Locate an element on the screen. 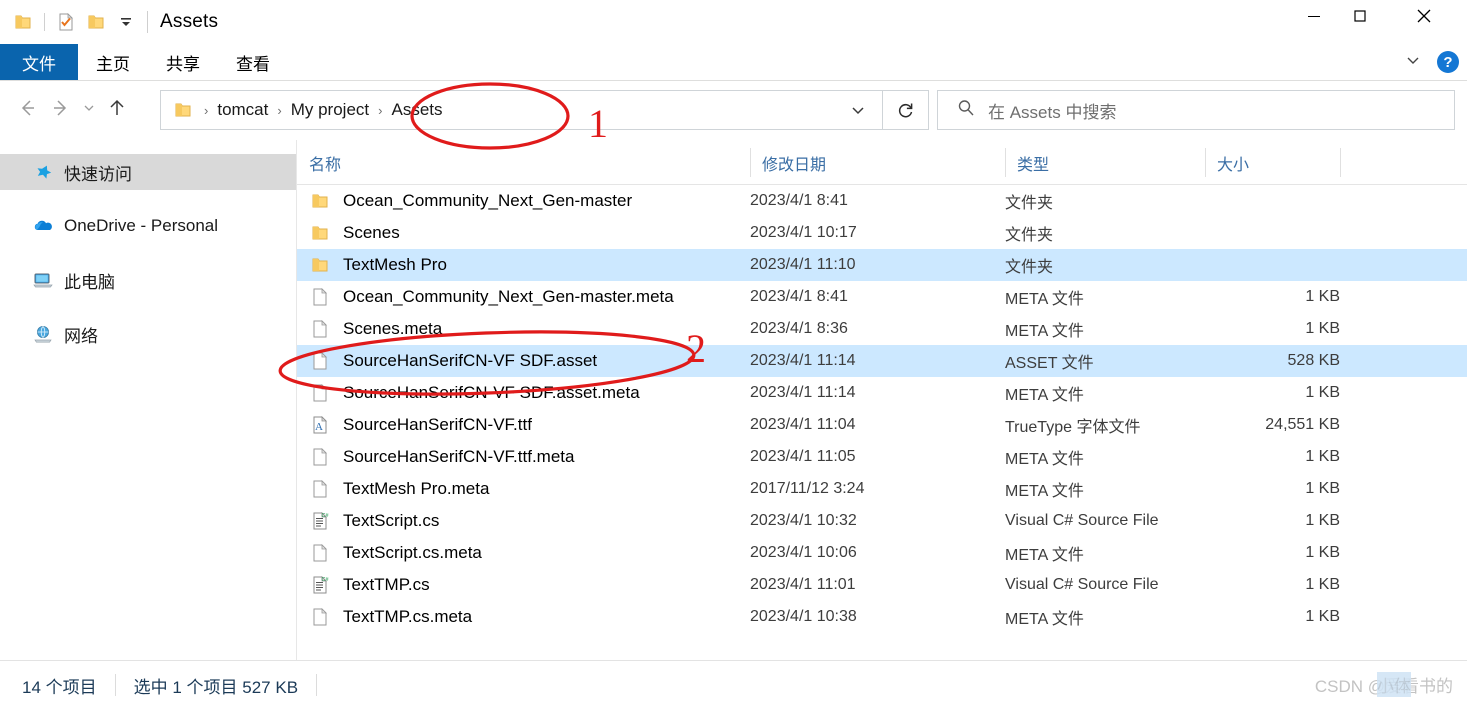 This screenshot has width=1467, height=709. sidebar-item-label: OneDrive - Personal is located at coordinates (141, 225).